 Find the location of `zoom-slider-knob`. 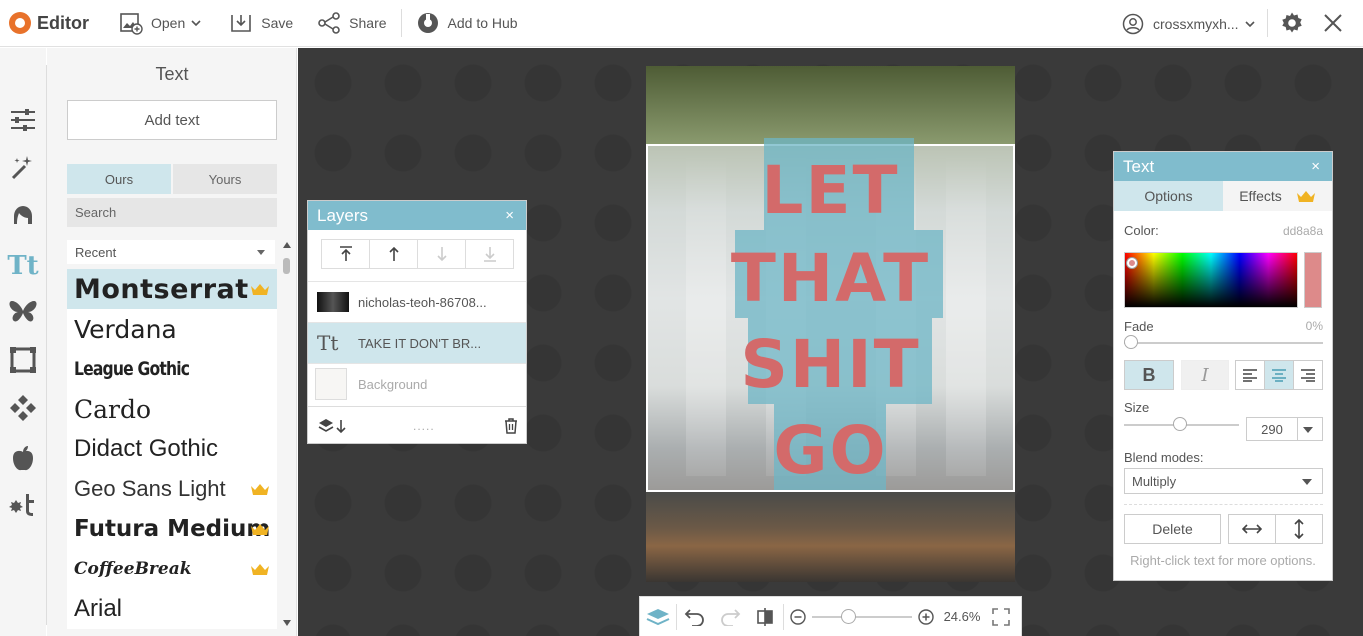

zoom-slider-knob is located at coordinates (848, 616).